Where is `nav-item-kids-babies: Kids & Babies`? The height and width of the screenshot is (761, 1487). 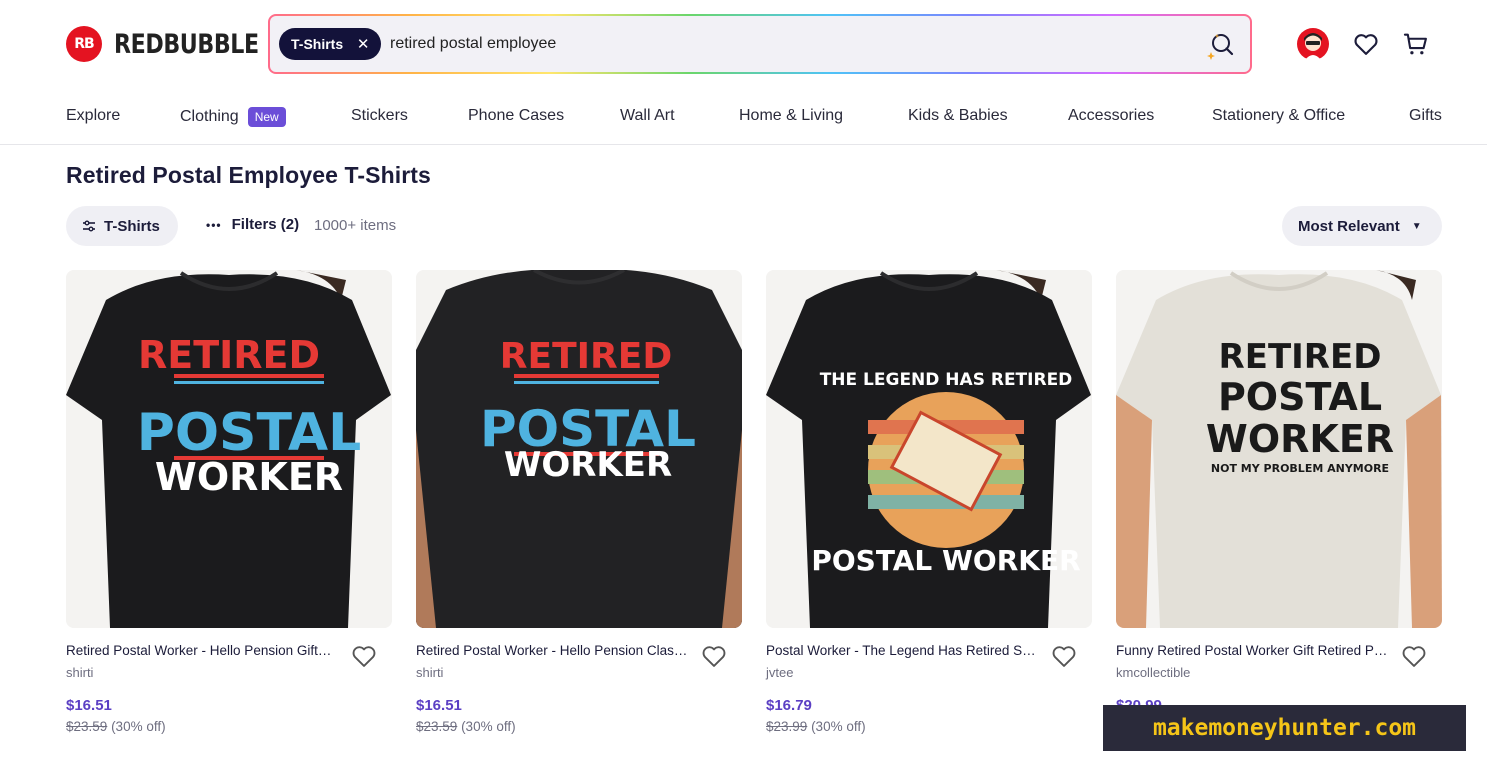 nav-item-kids-babies: Kids & Babies is located at coordinates (958, 116).